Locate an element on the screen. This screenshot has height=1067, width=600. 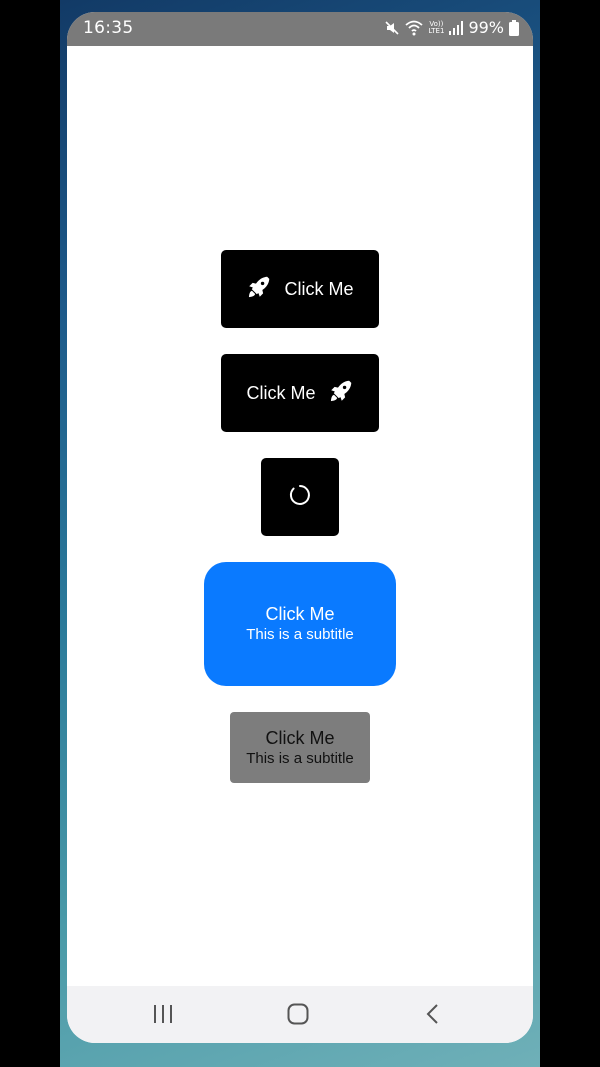
primary-subtitle-button: Click Me This is a subtitle is located at coordinates (300, 624).